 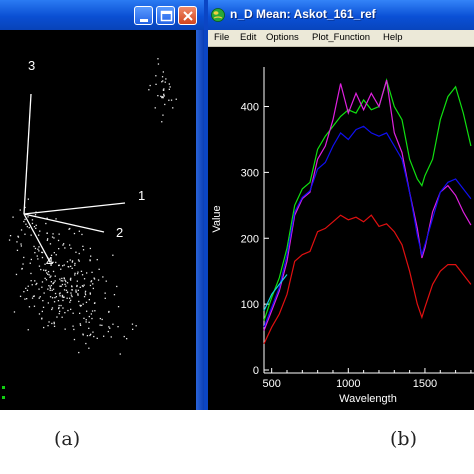 What do you see at coordinates (248, 37) in the screenshot?
I see `menu-edit: Edit` at bounding box center [248, 37].